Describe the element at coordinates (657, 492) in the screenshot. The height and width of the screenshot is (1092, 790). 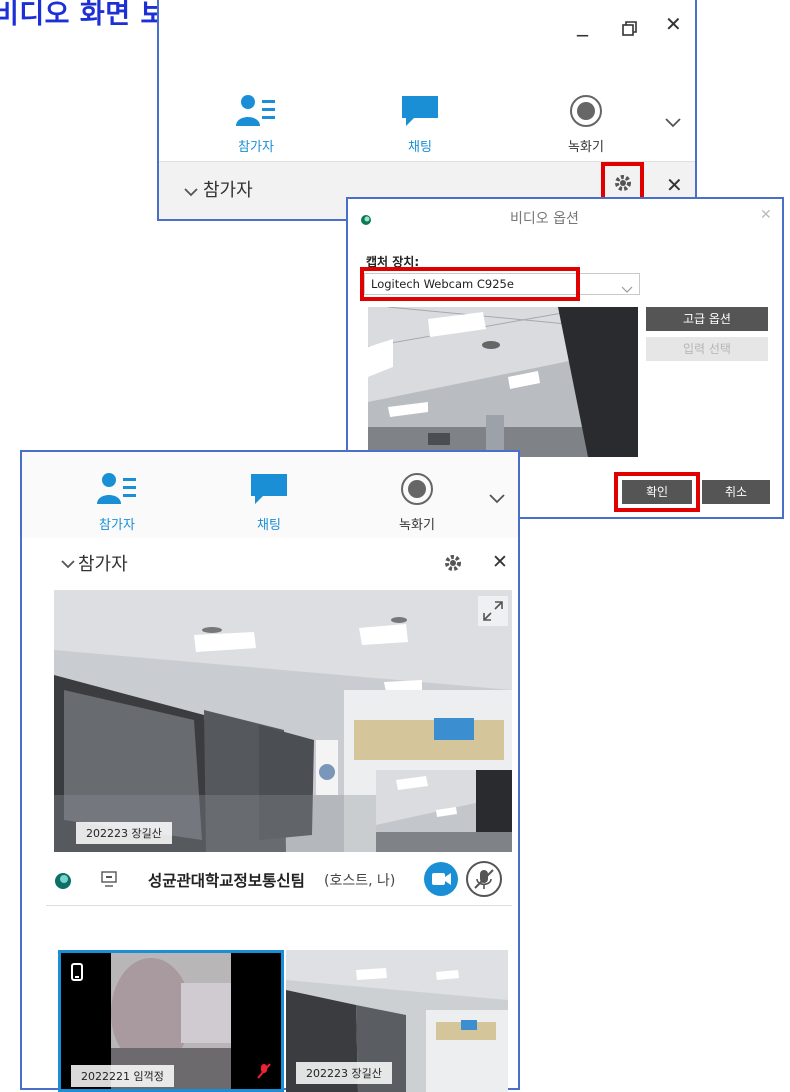
I see `ok-button-highlight` at that location.